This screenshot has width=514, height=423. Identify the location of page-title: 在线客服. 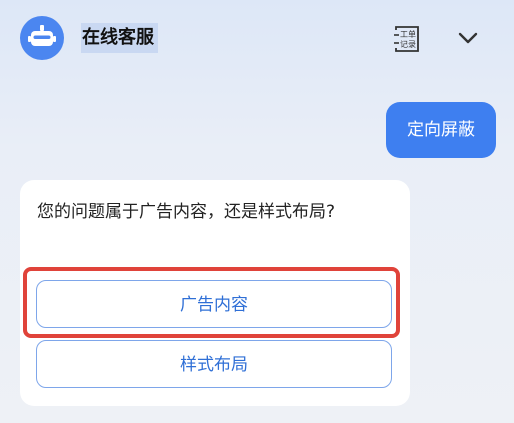
(119, 38).